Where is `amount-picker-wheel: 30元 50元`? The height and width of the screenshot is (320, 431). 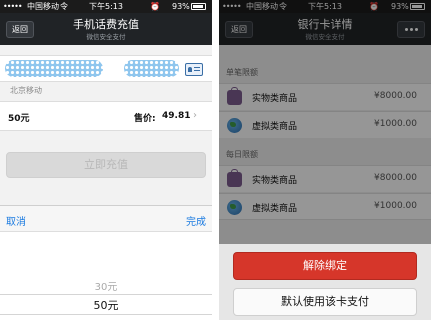
amount-picker-wheel: 30元 50元 is located at coordinates (106, 276).